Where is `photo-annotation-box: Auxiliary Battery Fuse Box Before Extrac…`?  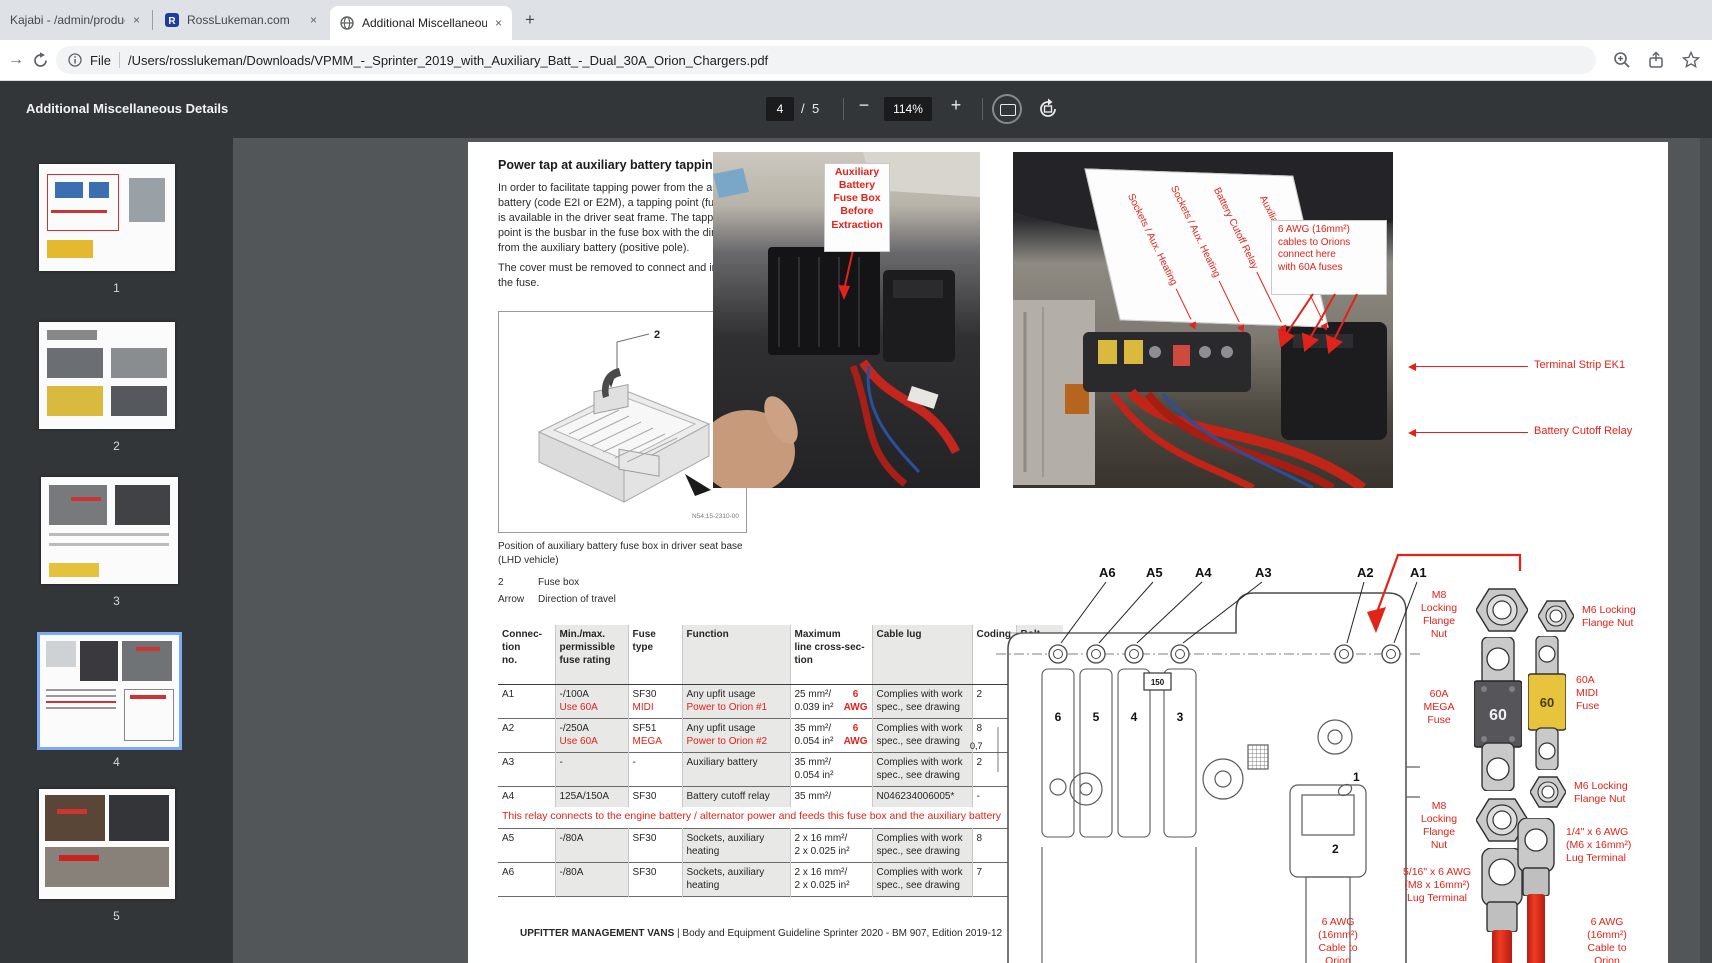 photo-annotation-box: Auxiliary Battery Fuse Box Before Extrac… is located at coordinates (857, 207).